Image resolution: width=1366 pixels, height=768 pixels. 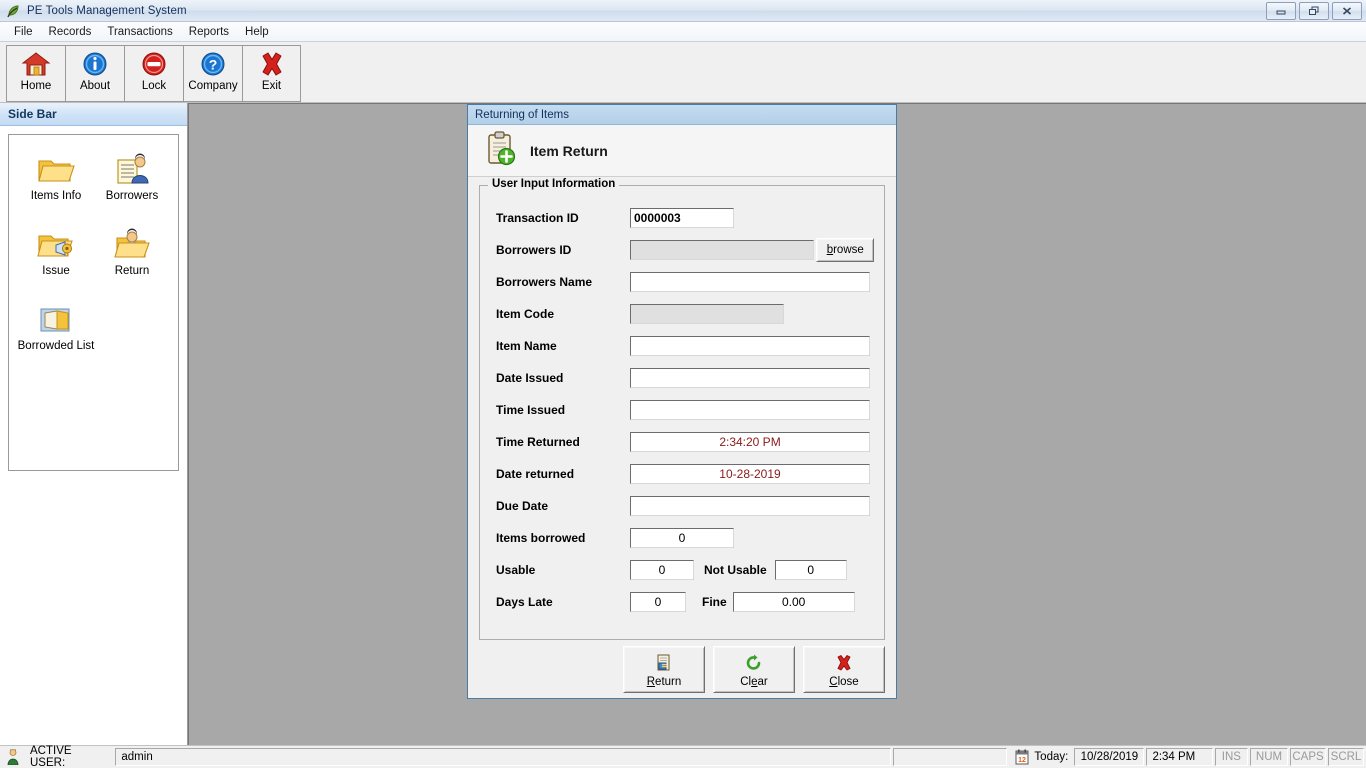 I want to click on clear-label-rest: ar, so click(x=762, y=681).